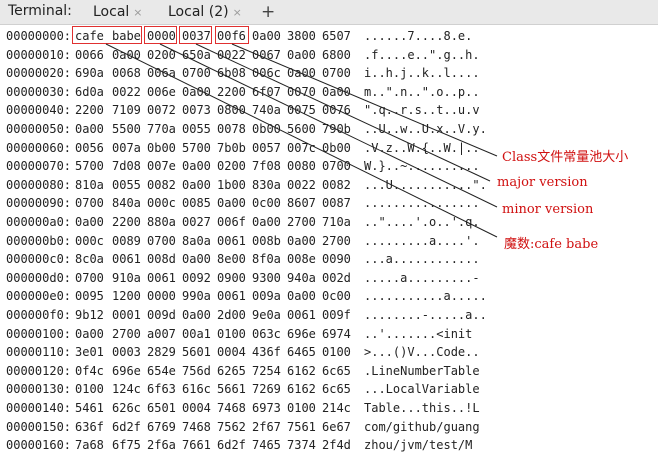 The image size is (658, 456). What do you see at coordinates (418, 445) in the screenshot?
I see `ascii-column: zhou/jvm/test/M` at bounding box center [418, 445].